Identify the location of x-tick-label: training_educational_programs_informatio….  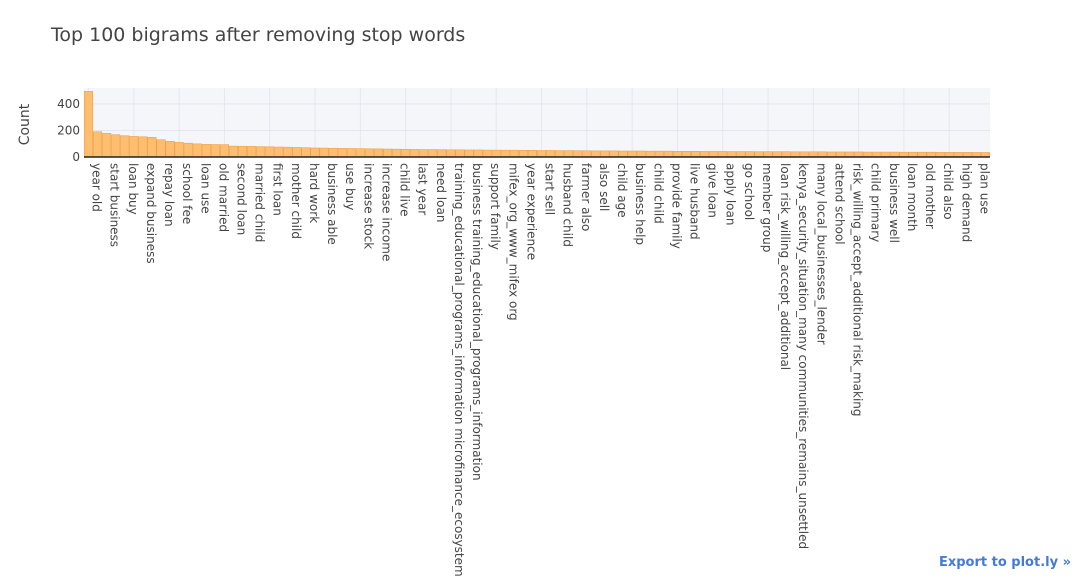
(459, 370).